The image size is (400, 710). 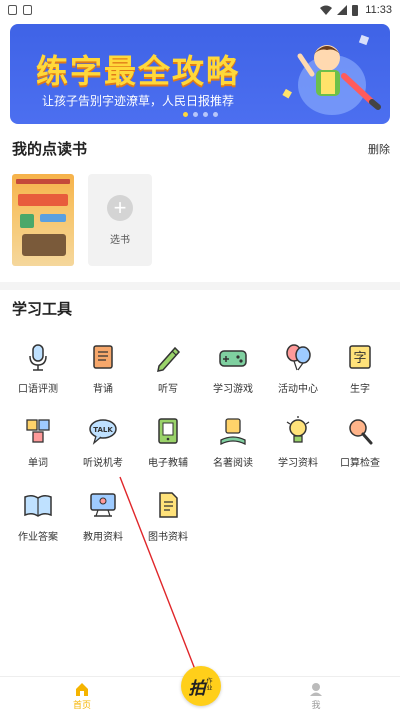 What do you see at coordinates (342, 10) in the screenshot?
I see `signal-icon` at bounding box center [342, 10].